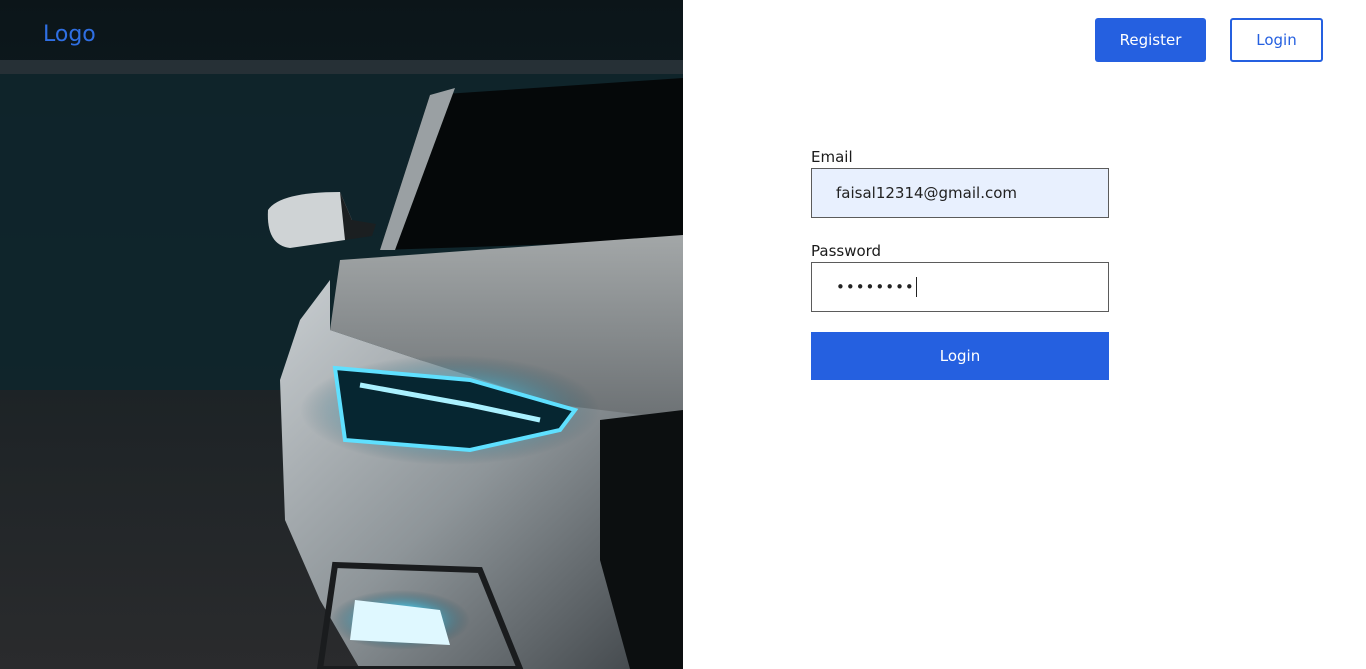 The width and height of the screenshot is (1366, 669). Describe the element at coordinates (1276, 40) in the screenshot. I see `header-login-button: Login` at that location.